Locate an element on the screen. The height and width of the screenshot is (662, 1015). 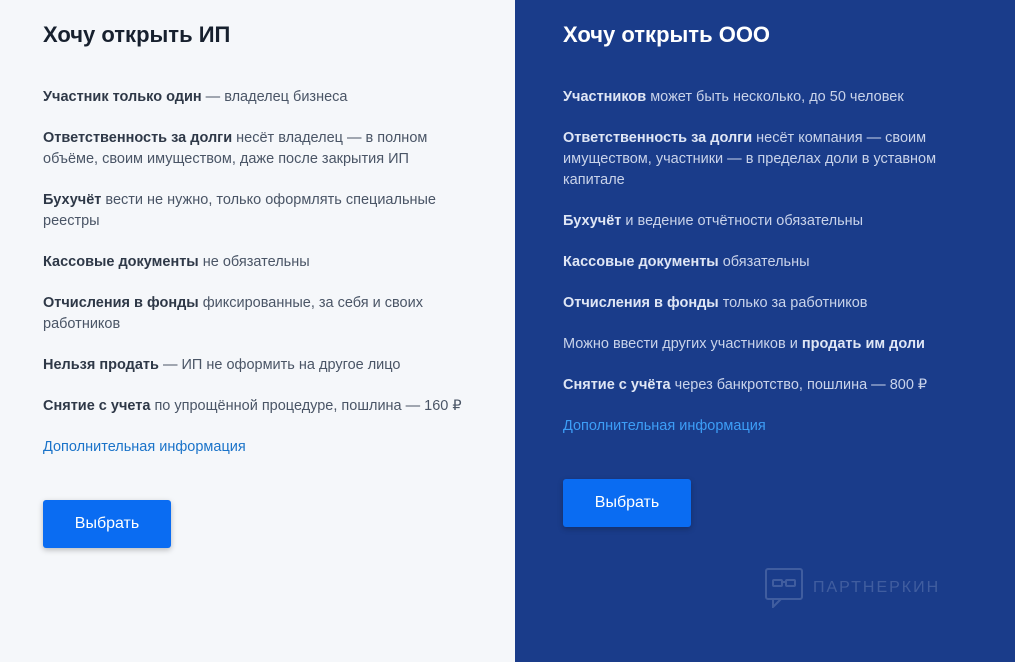
ooo-feature-item: Отчисления в фонды только за работников is located at coordinates (763, 303).